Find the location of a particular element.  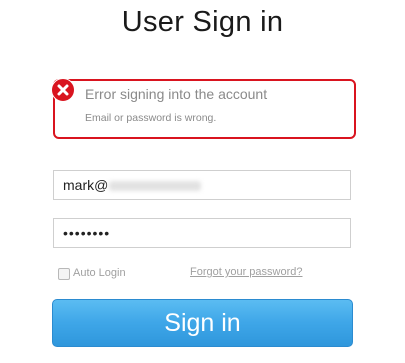

password-value: •••••••• is located at coordinates (87, 233).